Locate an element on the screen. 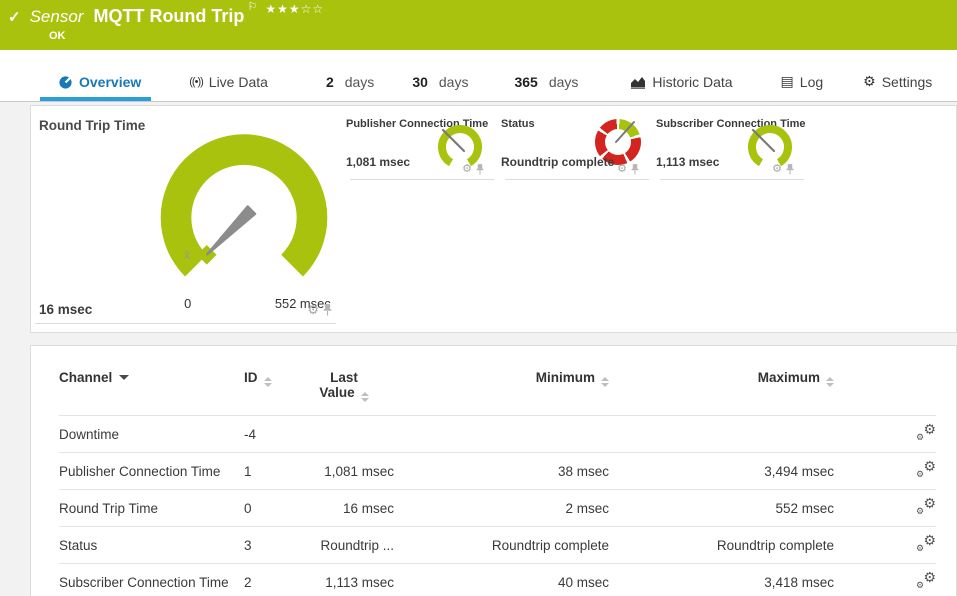  table-row-downtime: Downtime -4 ⚙ ⚙ is located at coordinates (497, 434).